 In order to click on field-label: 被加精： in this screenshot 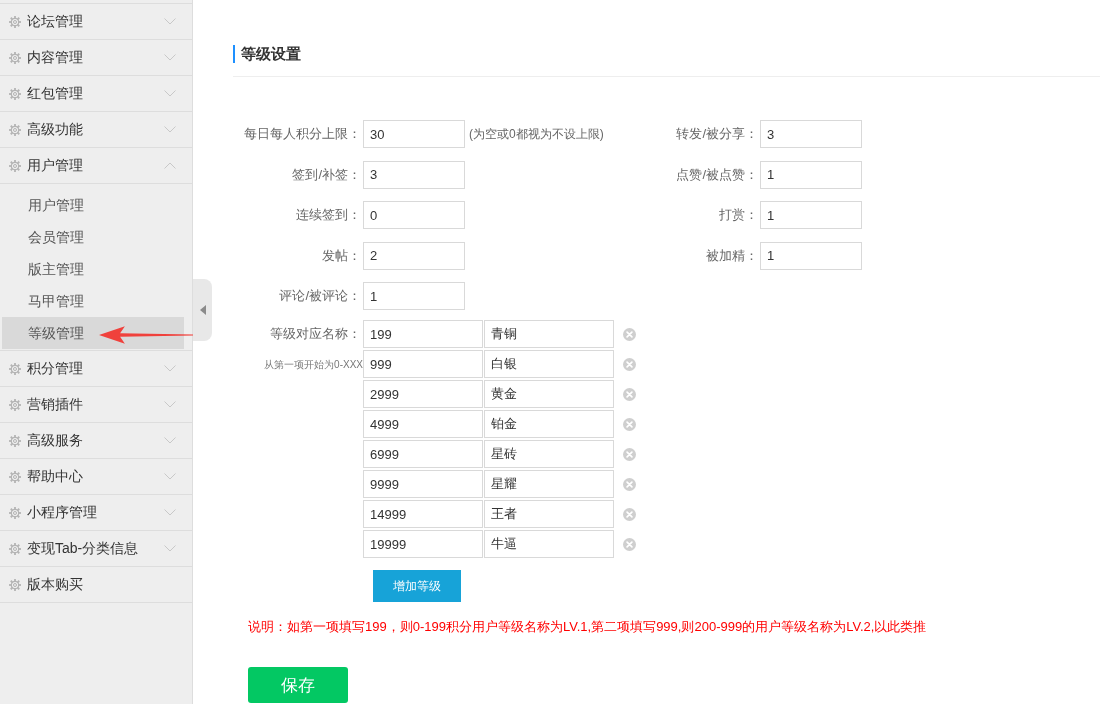, I will do `click(731, 255)`.